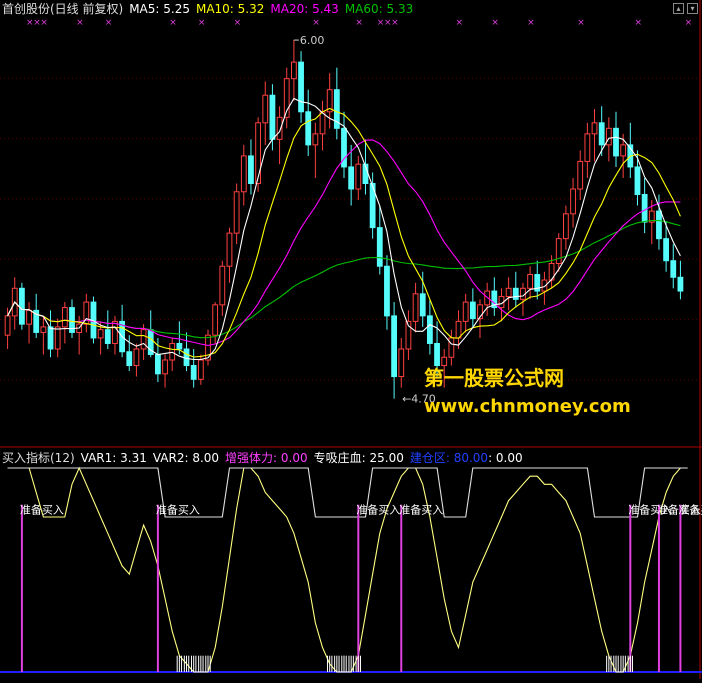 This screenshot has height=683, width=702. What do you see at coordinates (449, 458) in the screenshot?
I see `zone-label: 建仓区: 80.00` at bounding box center [449, 458].